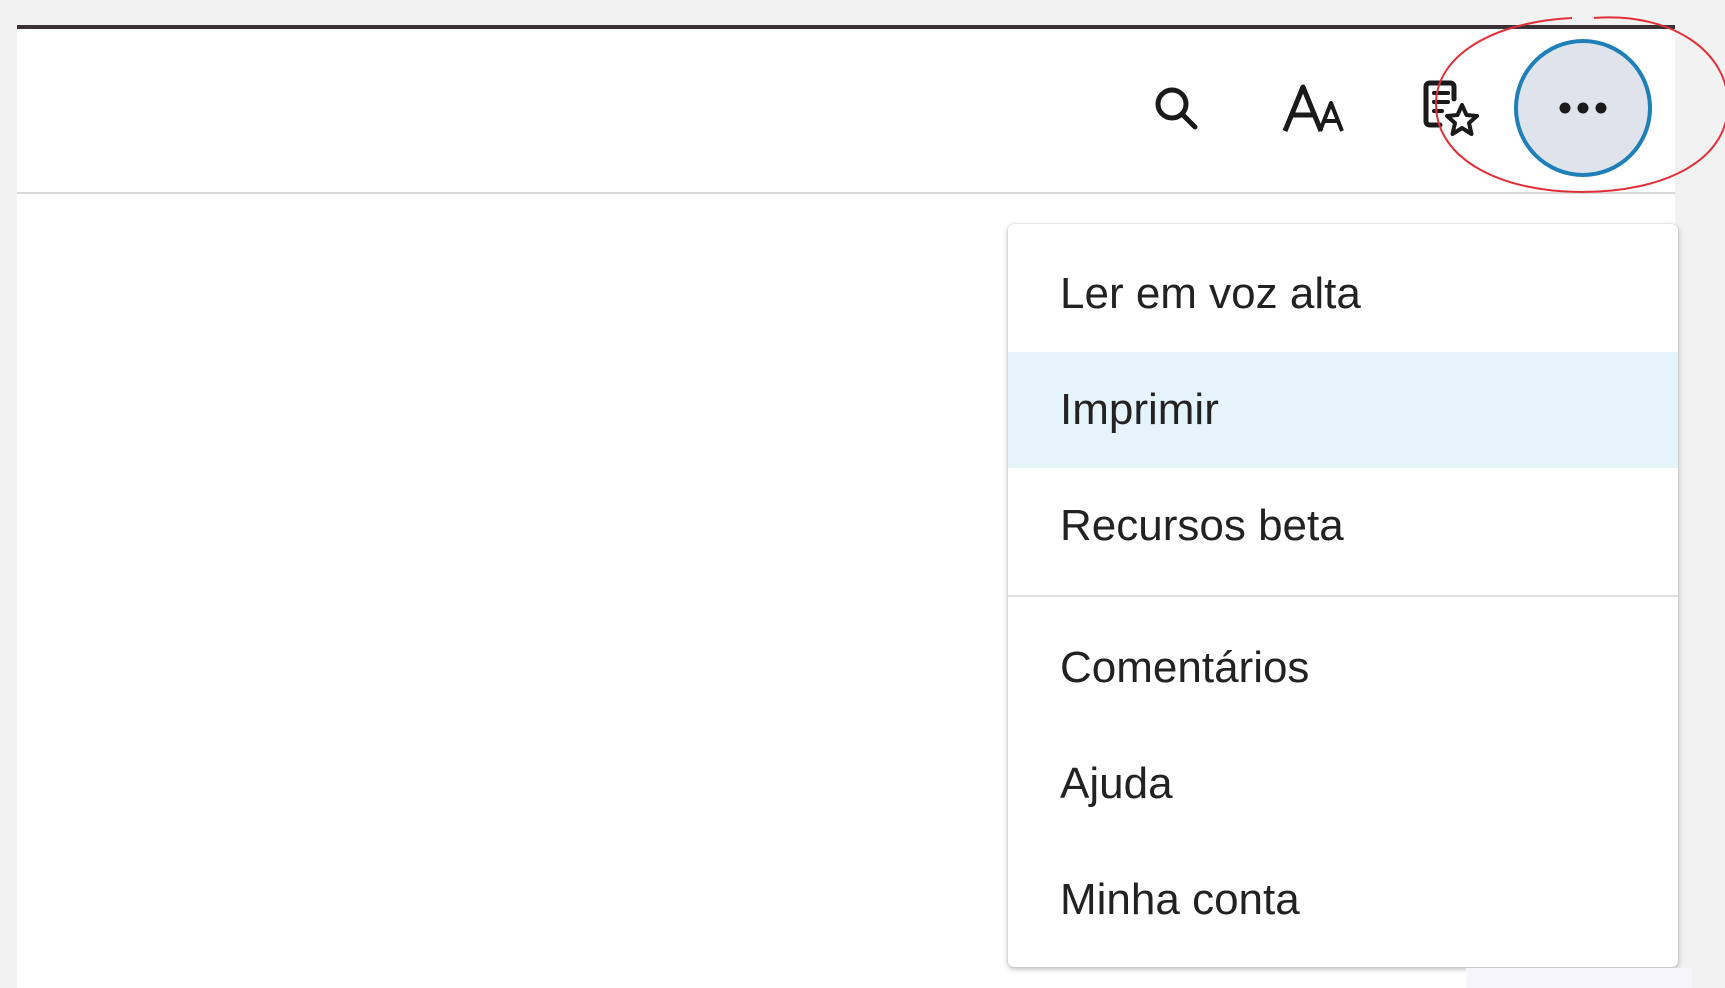 The height and width of the screenshot is (988, 1725). What do you see at coordinates (1343, 784) in the screenshot?
I see `menu-item-help: Ajuda` at bounding box center [1343, 784].